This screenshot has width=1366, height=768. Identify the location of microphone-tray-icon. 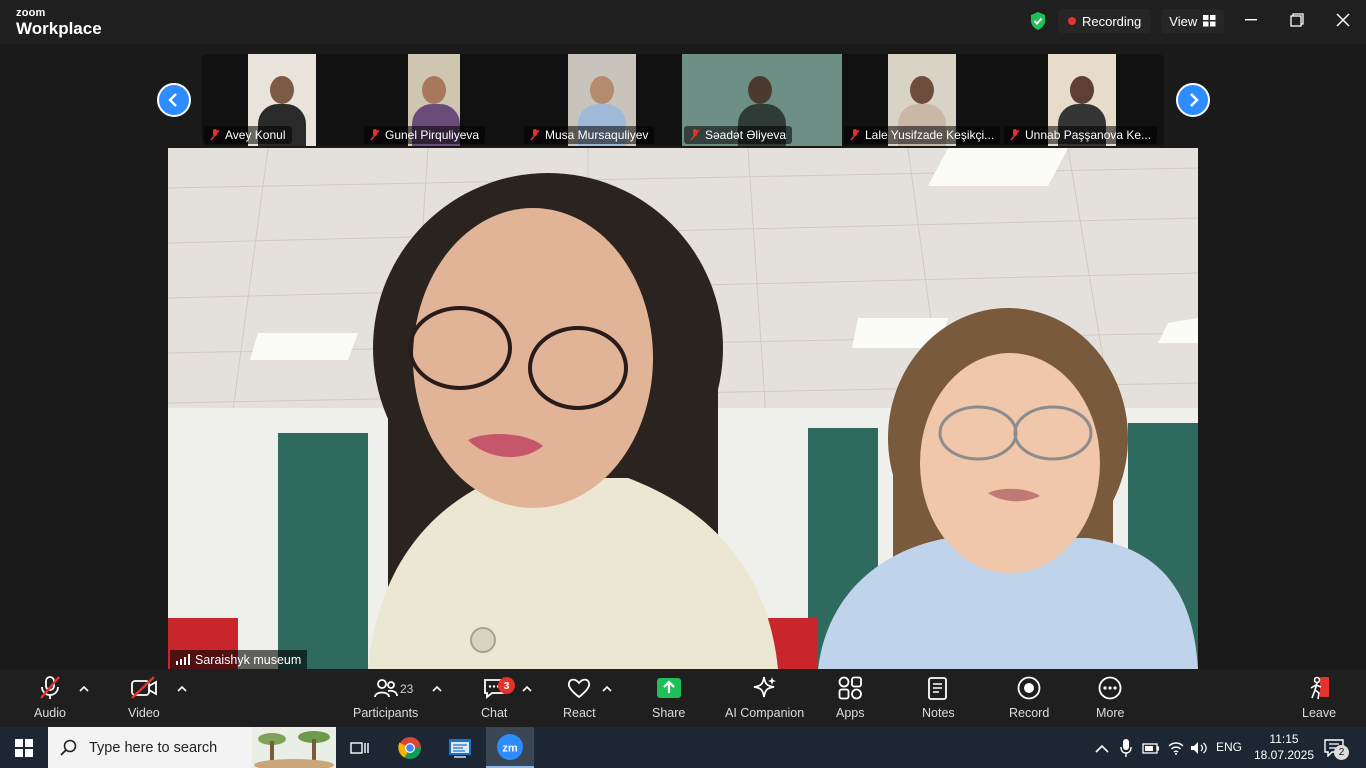
(1126, 748).